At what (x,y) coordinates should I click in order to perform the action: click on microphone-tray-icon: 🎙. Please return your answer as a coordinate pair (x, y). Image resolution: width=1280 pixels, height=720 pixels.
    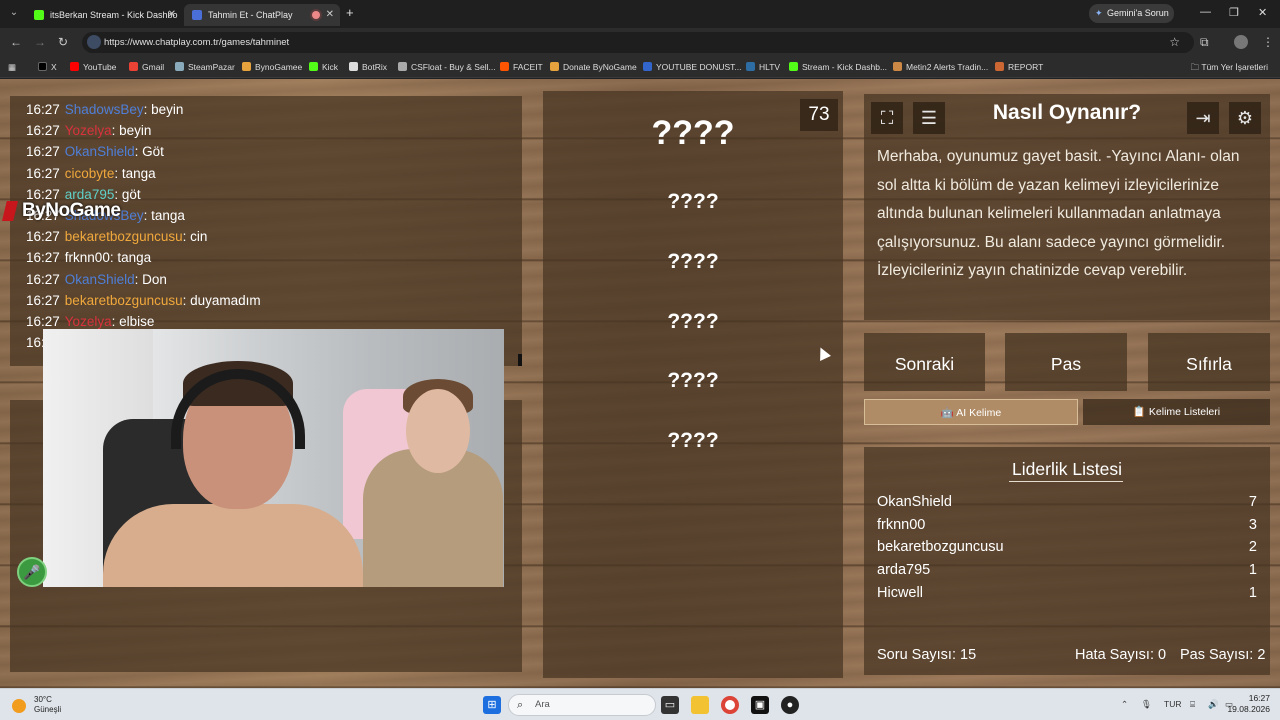
    Looking at the image, I should click on (1146, 704).